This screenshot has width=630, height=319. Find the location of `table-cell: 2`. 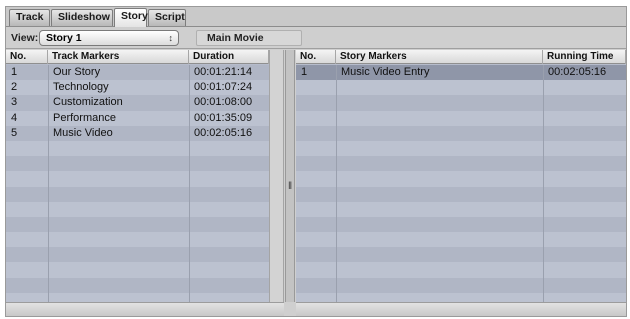

table-cell: 2 is located at coordinates (14, 87).